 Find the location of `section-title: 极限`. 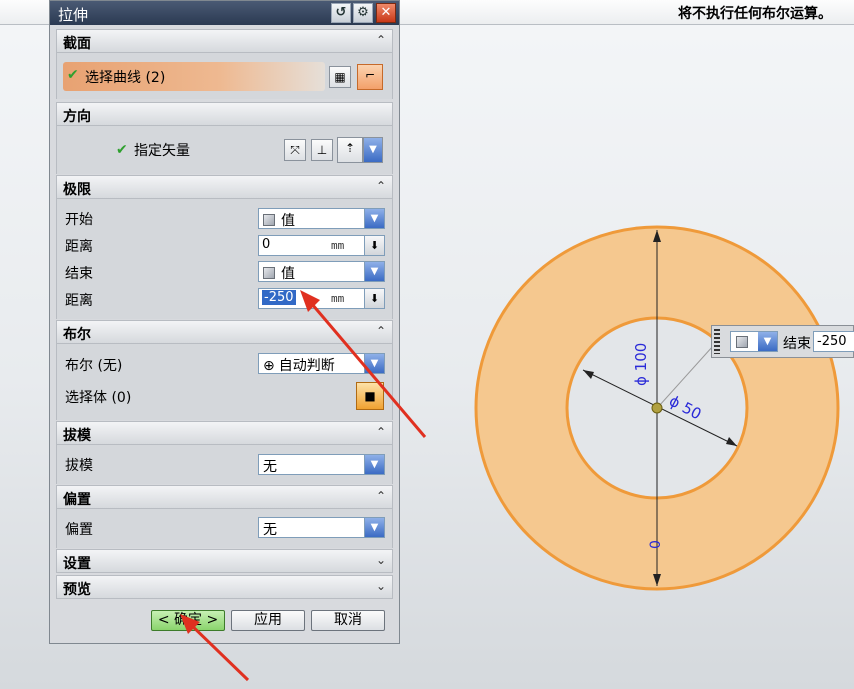

section-title: 极限 is located at coordinates (77, 190).